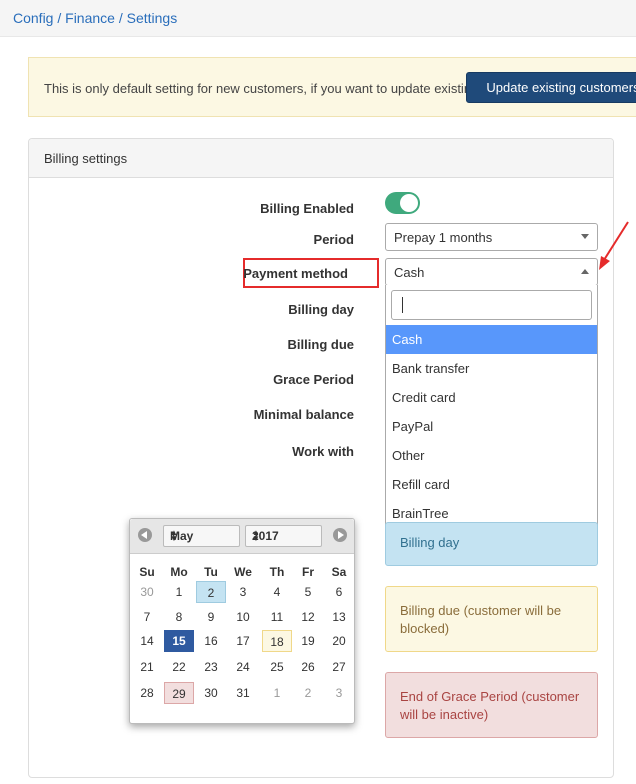 The image size is (636, 784). I want to click on weekday-header: Sa, so click(339, 572).